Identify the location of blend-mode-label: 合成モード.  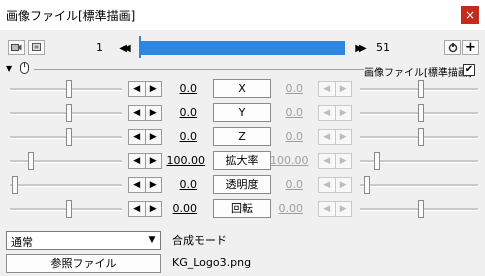
(199, 240).